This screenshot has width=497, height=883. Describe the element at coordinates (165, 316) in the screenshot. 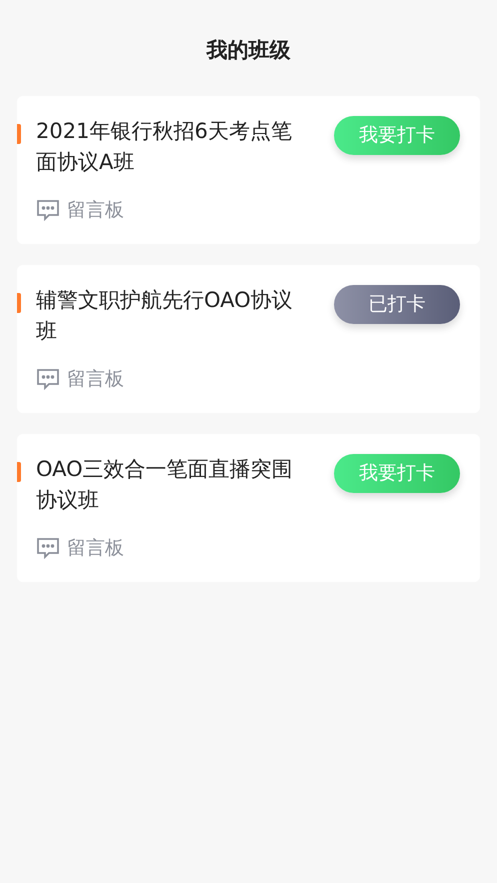

I see `class-title: 辅警文职护航先行OAO协议班` at that location.